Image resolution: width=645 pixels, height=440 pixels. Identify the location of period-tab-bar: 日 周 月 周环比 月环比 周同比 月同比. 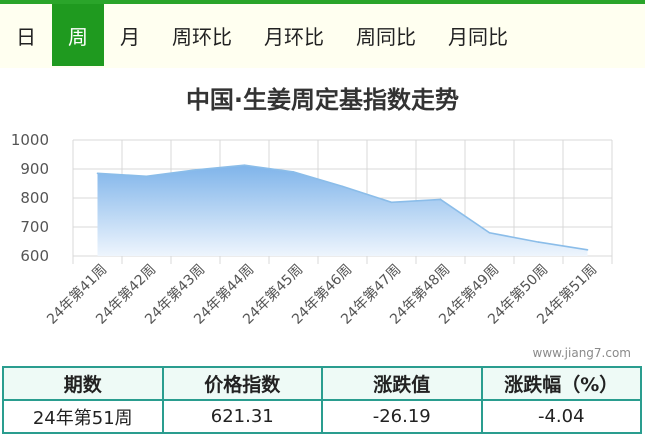
(322, 36).